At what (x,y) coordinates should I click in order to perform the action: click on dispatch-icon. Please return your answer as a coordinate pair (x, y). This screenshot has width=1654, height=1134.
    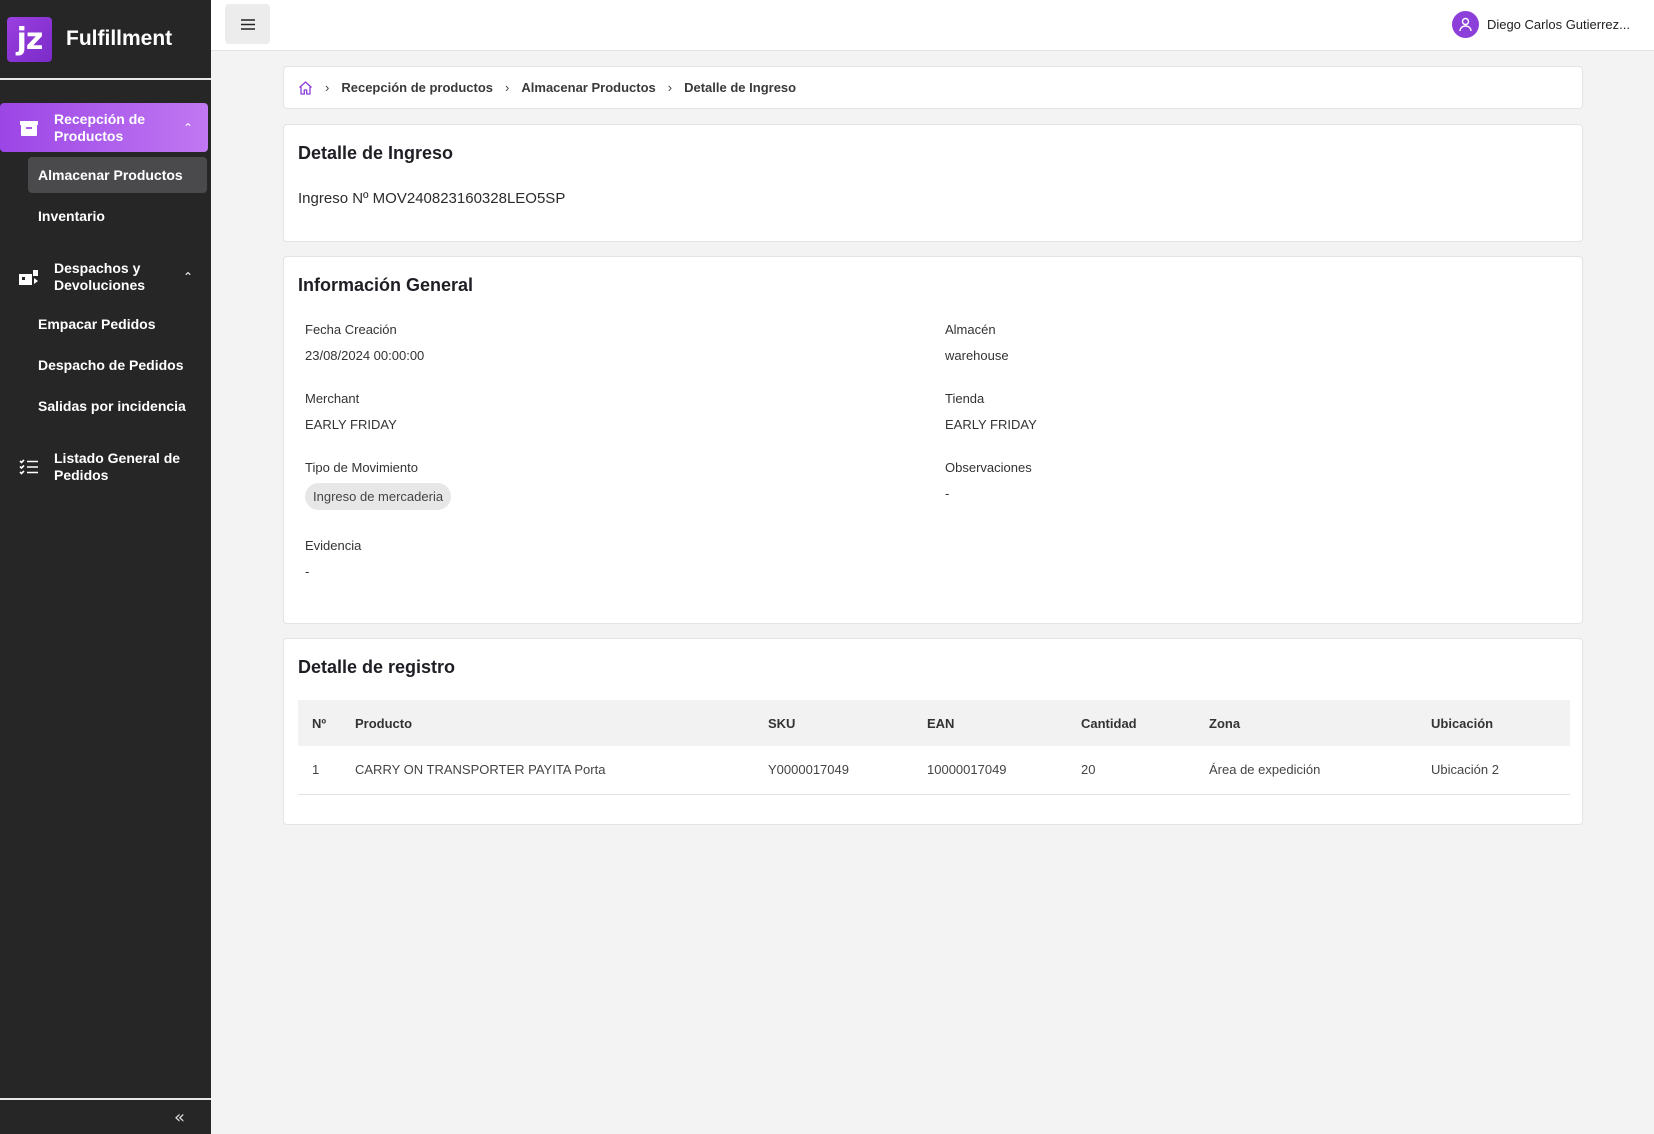
    Looking at the image, I should click on (29, 277).